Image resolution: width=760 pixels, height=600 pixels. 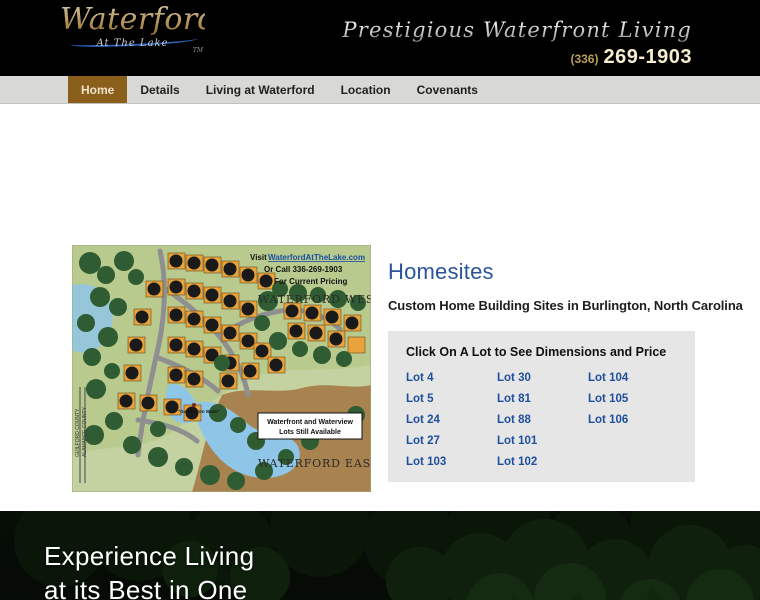 What do you see at coordinates (451, 399) in the screenshot?
I see `lot-link: Lot 5` at bounding box center [451, 399].